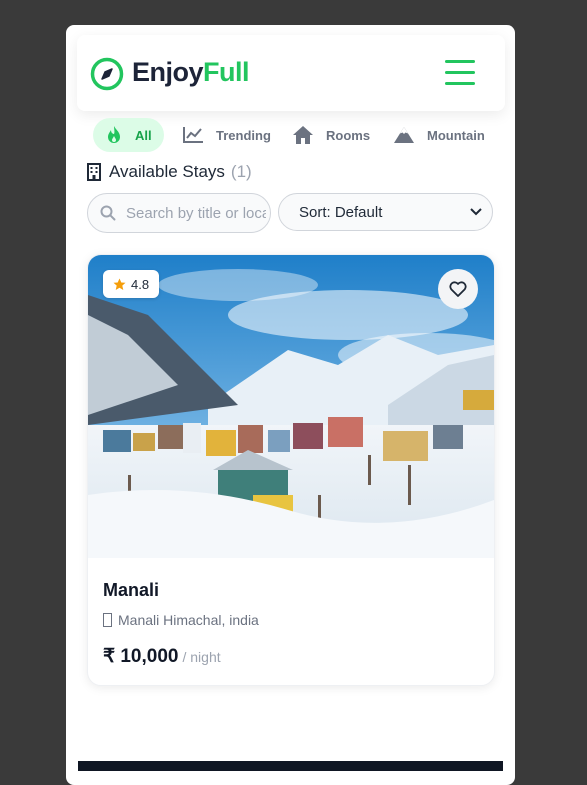  What do you see at coordinates (404, 135) in the screenshot?
I see `mountain-icon` at bounding box center [404, 135].